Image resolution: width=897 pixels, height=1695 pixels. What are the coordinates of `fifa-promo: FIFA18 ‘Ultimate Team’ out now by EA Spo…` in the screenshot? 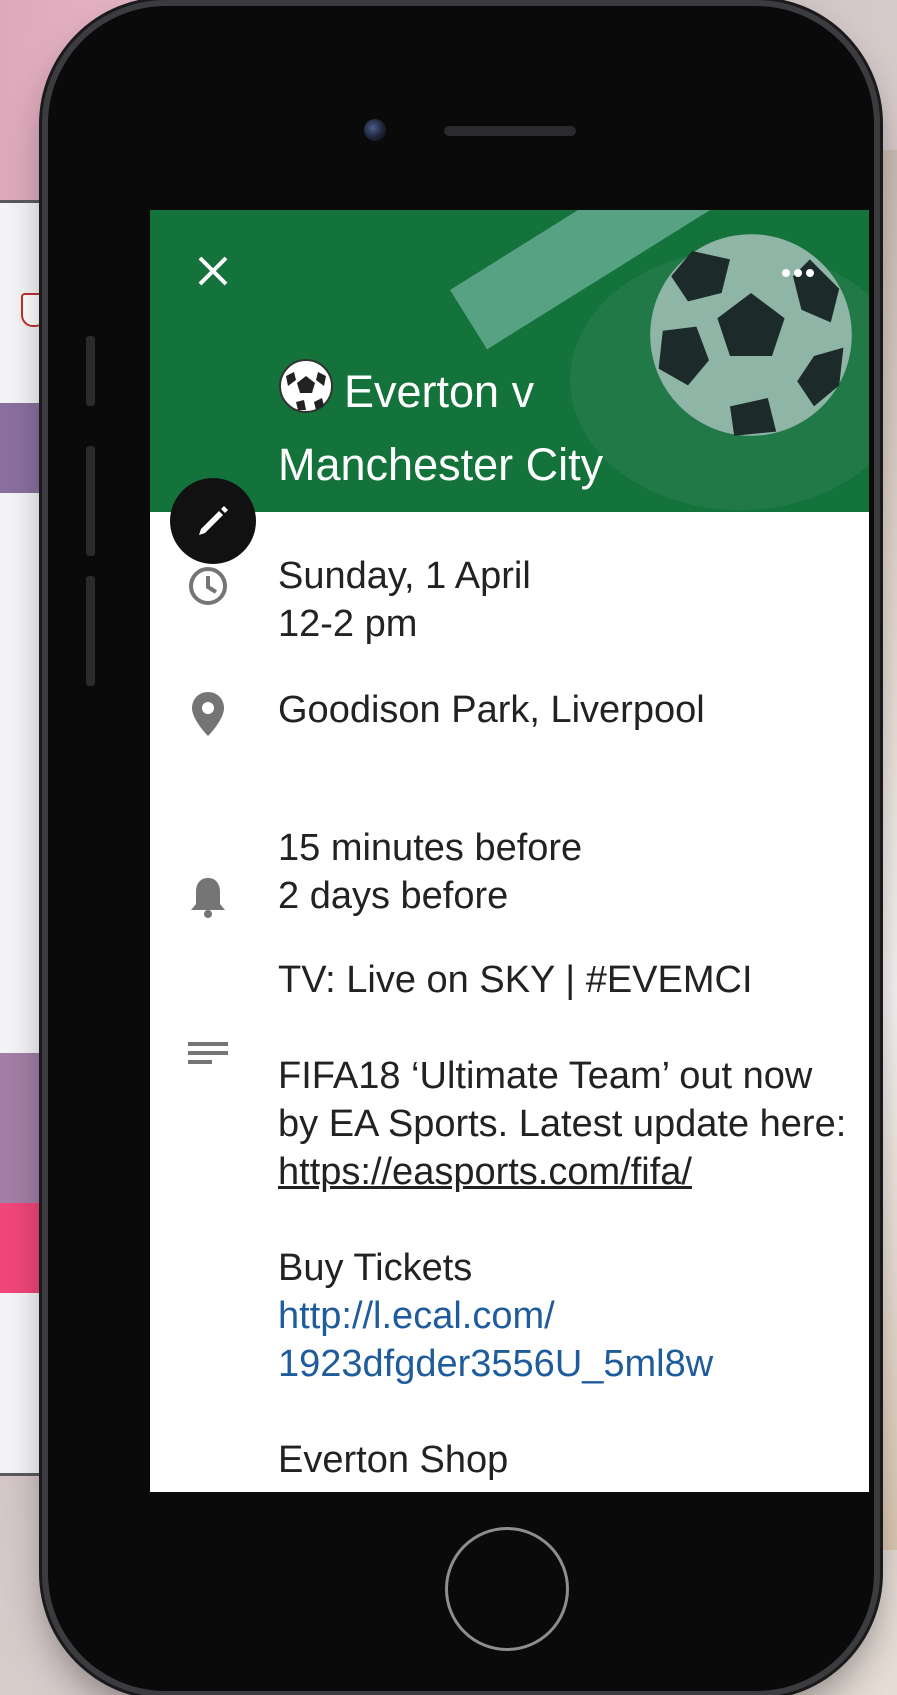 It's located at (562, 1124).